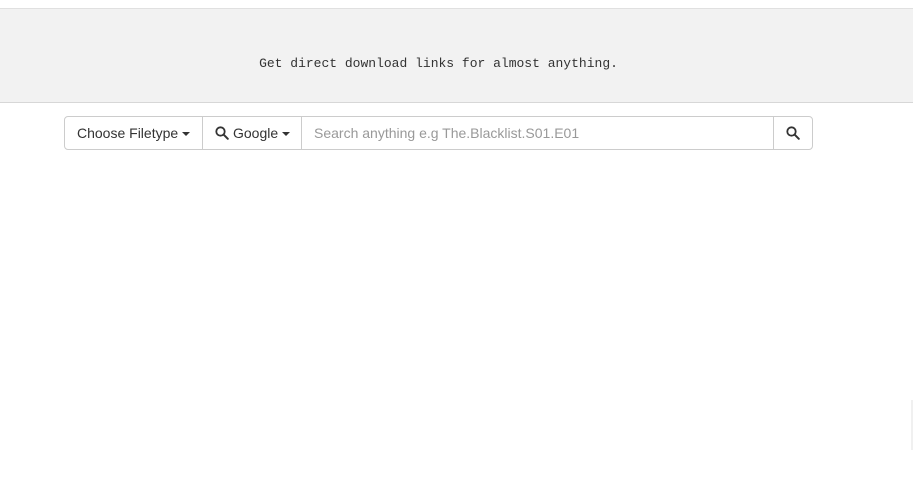  I want to click on search-submit-button, so click(793, 133).